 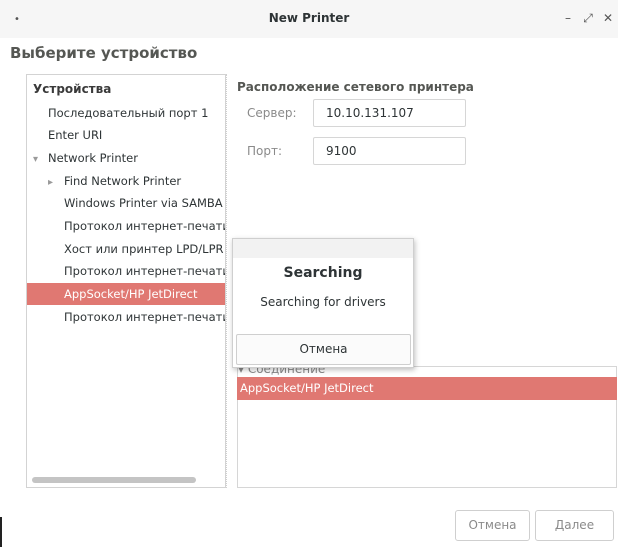 I want to click on chevron-right-icon: ▸, so click(x=56, y=183).